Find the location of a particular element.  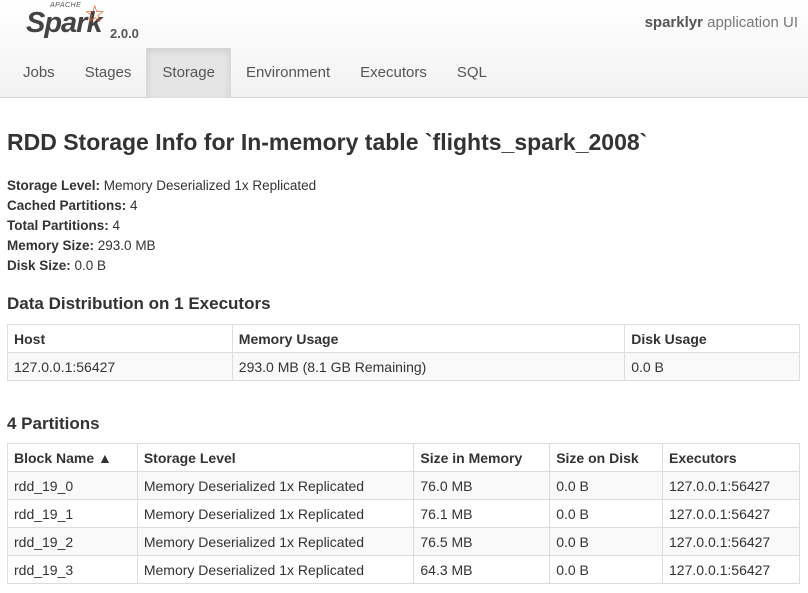

info-value: 293.0 MB is located at coordinates (125, 245).